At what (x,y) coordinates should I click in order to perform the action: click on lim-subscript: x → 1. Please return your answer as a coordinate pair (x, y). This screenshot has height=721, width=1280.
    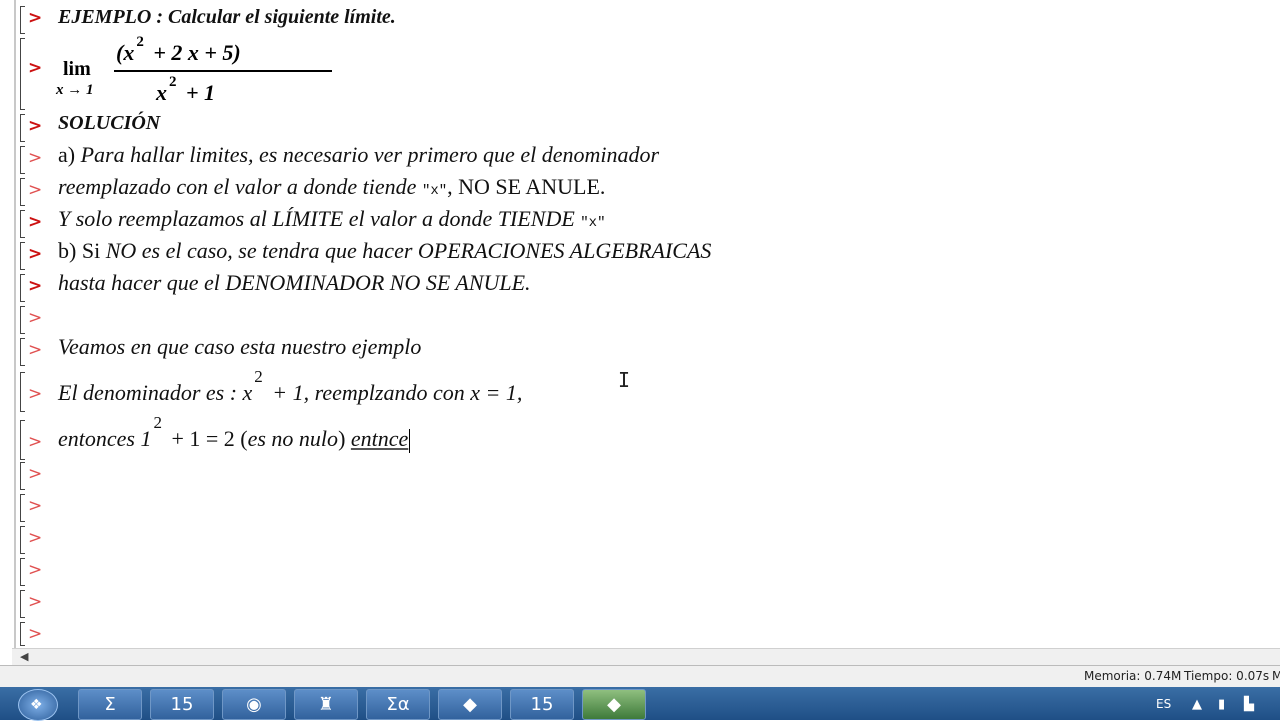
    Looking at the image, I should click on (75, 90).